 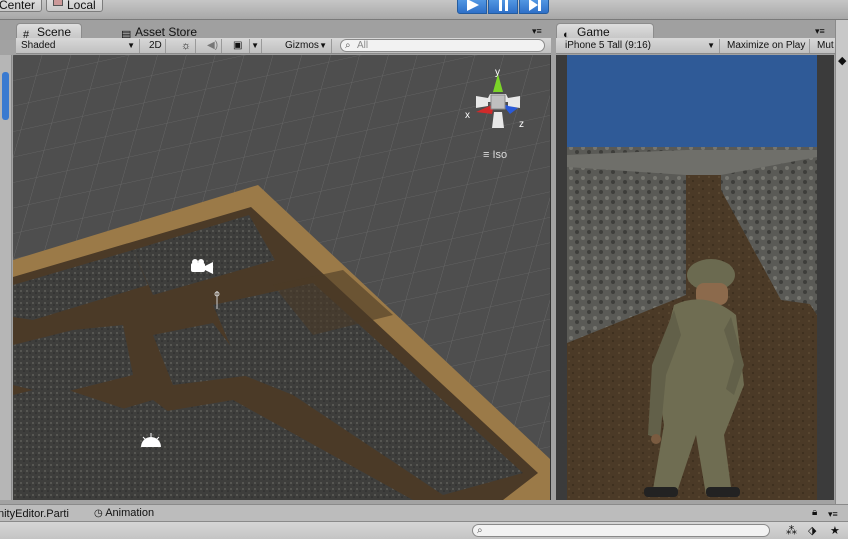 I want to click on tab-particle-editor: nityEditor.Parti, so click(x=34, y=514).